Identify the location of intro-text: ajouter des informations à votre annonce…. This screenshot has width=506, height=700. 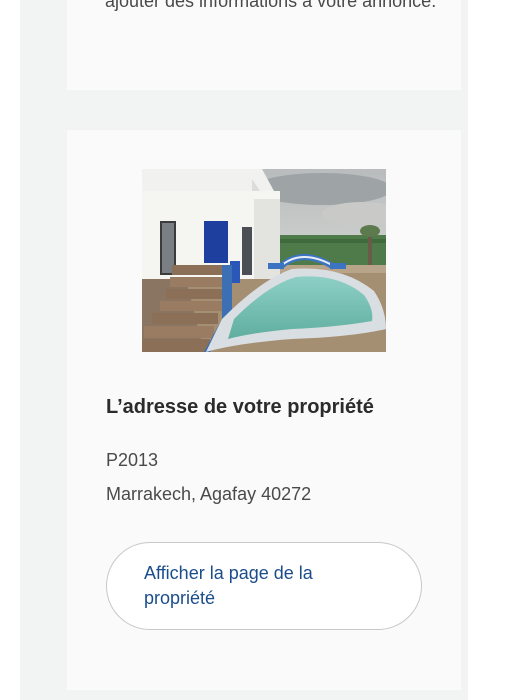
(271, 5).